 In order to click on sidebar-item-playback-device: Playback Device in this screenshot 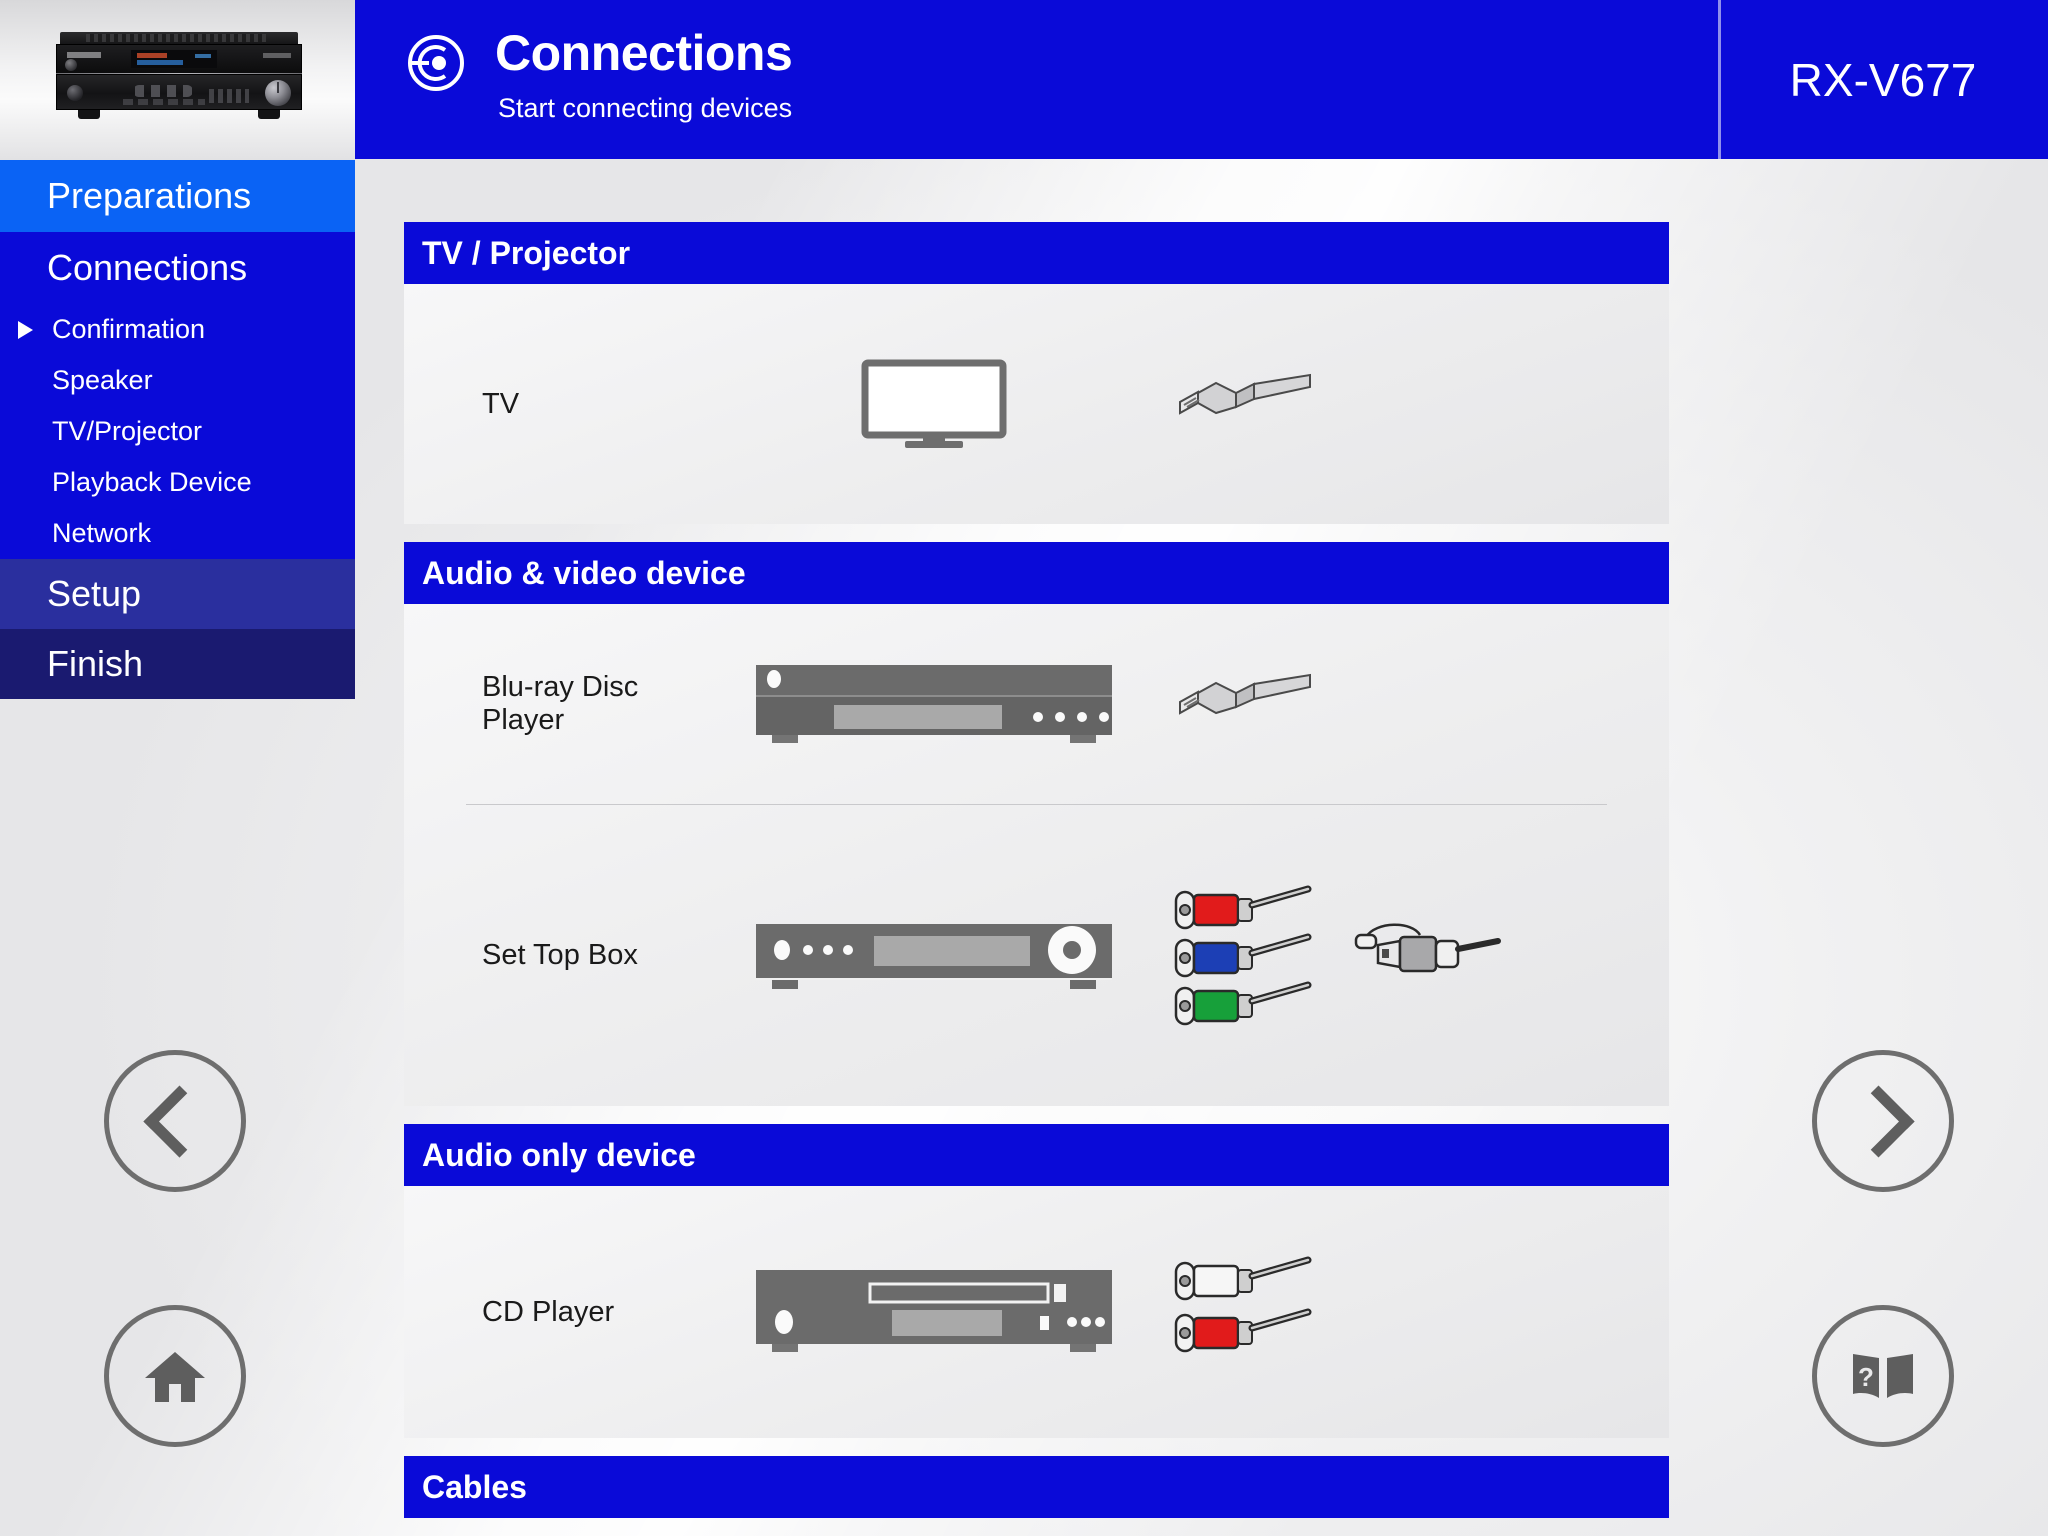, I will do `click(177, 482)`.